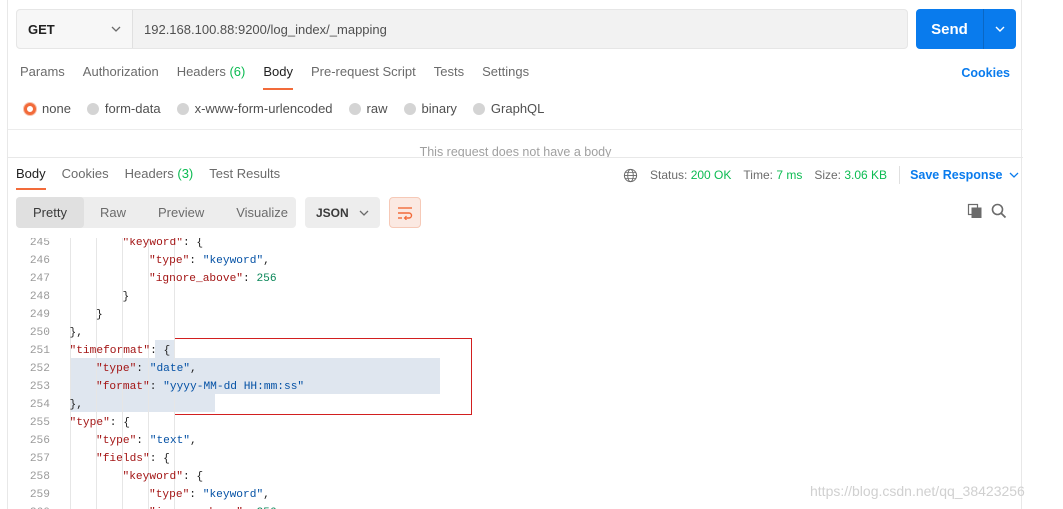  I want to click on line-number: 252, so click(39, 369).